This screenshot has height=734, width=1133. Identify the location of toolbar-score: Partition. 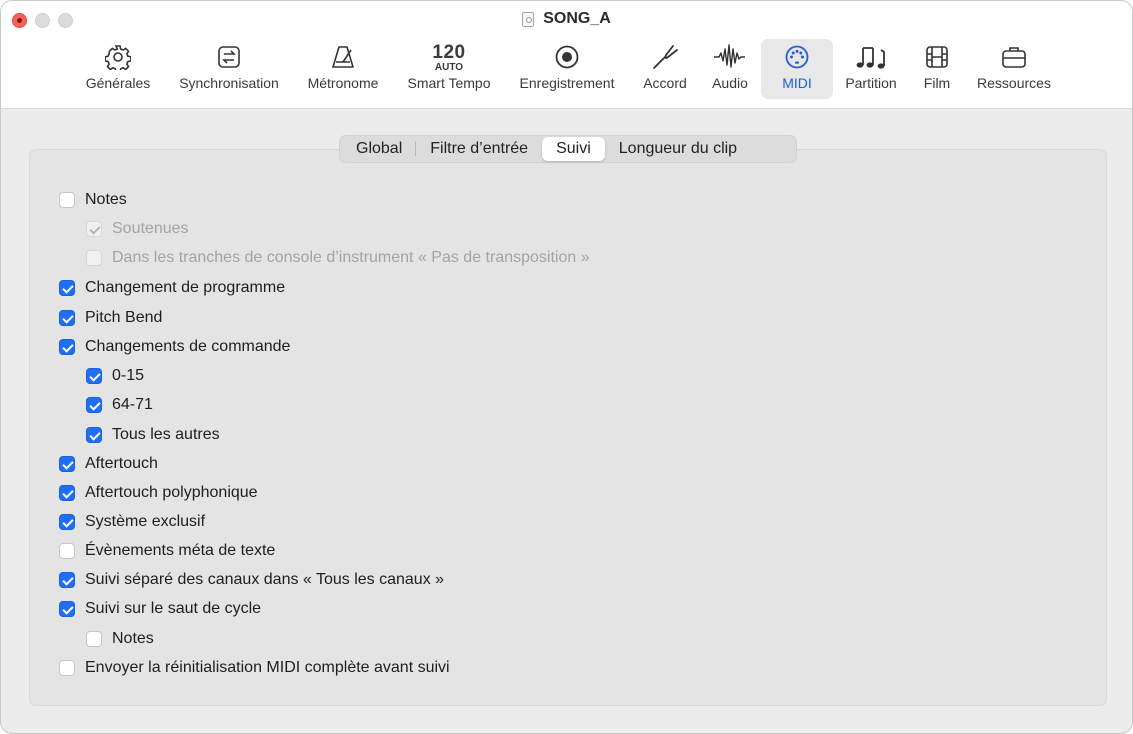
(871, 69).